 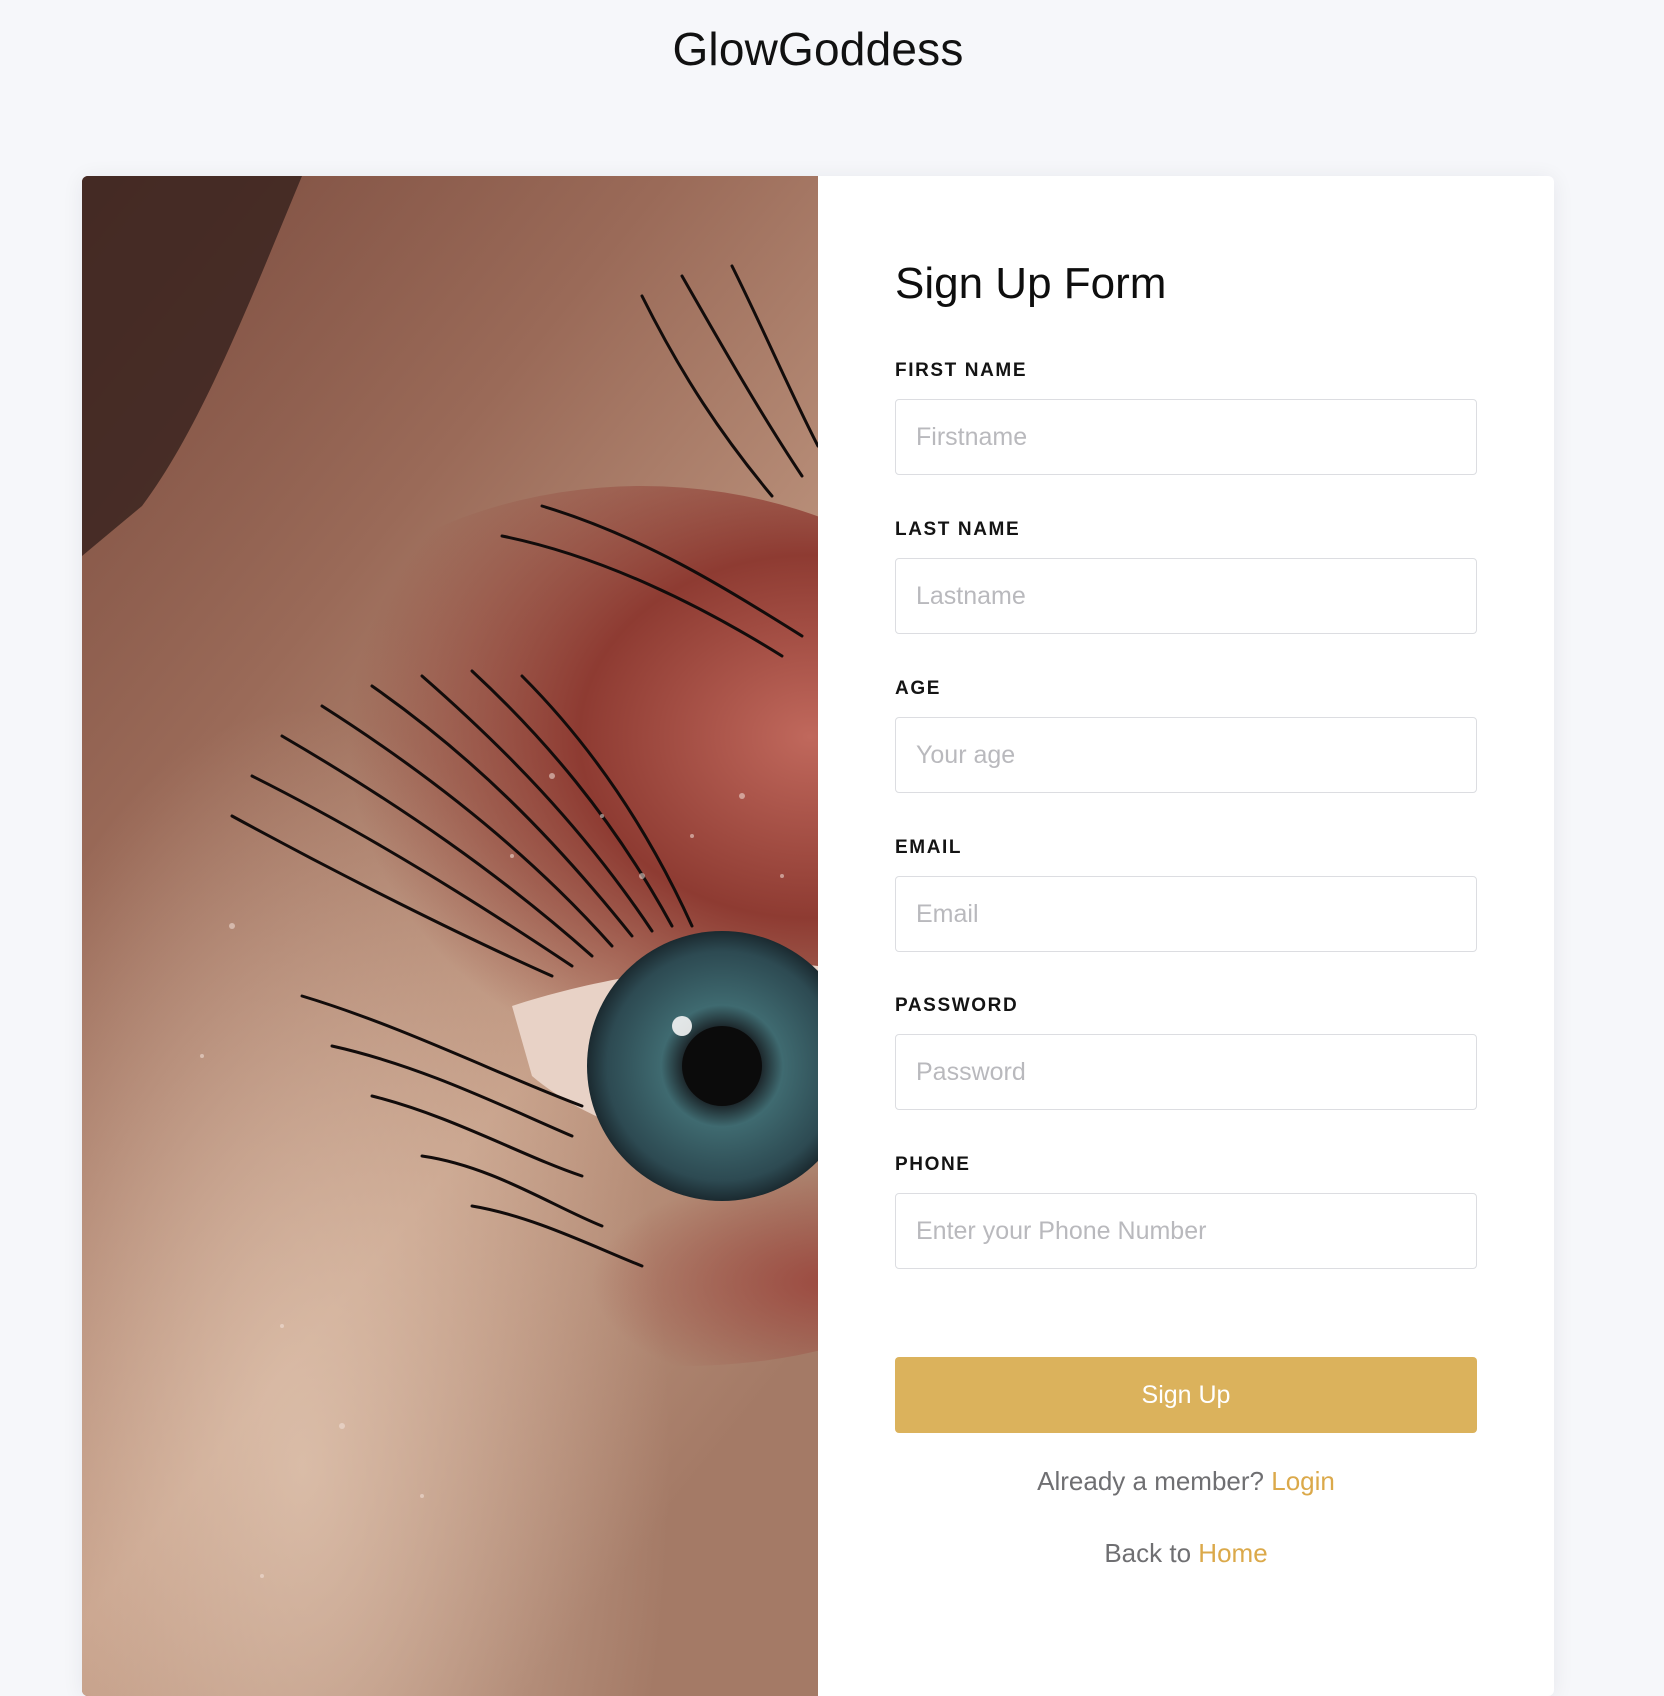 I want to click on age-field: AGE, so click(x=1186, y=735).